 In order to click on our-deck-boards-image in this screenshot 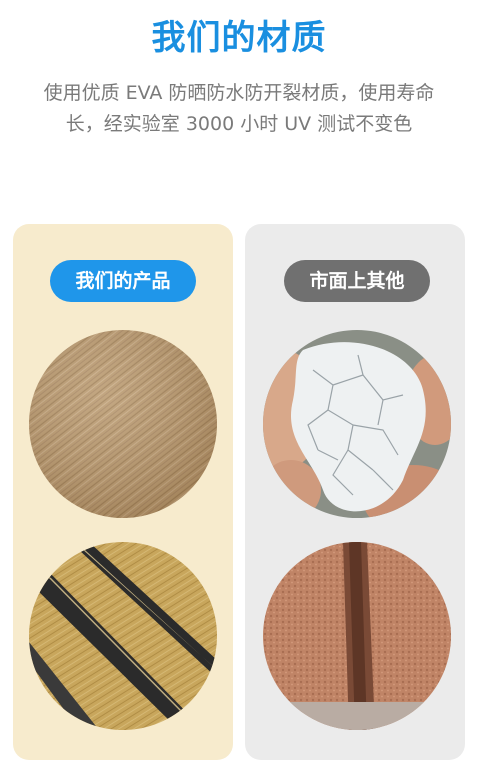, I will do `click(123, 636)`.